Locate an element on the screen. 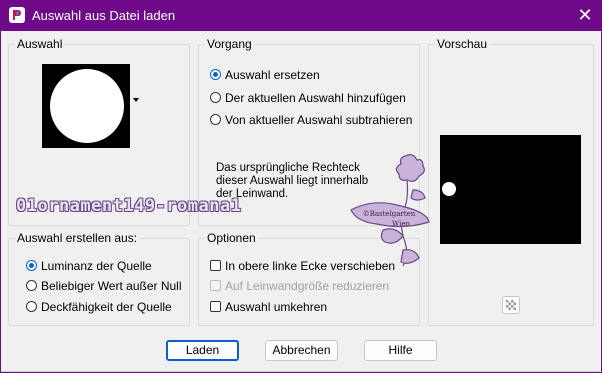  ornament-text-1: ©Bastelgarten is located at coordinates (389, 214).